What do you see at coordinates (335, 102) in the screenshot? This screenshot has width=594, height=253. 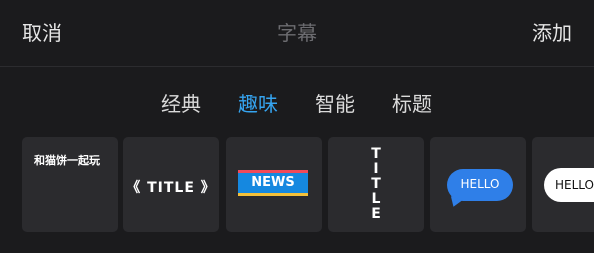 I see `tab-smart: 智能` at bounding box center [335, 102].